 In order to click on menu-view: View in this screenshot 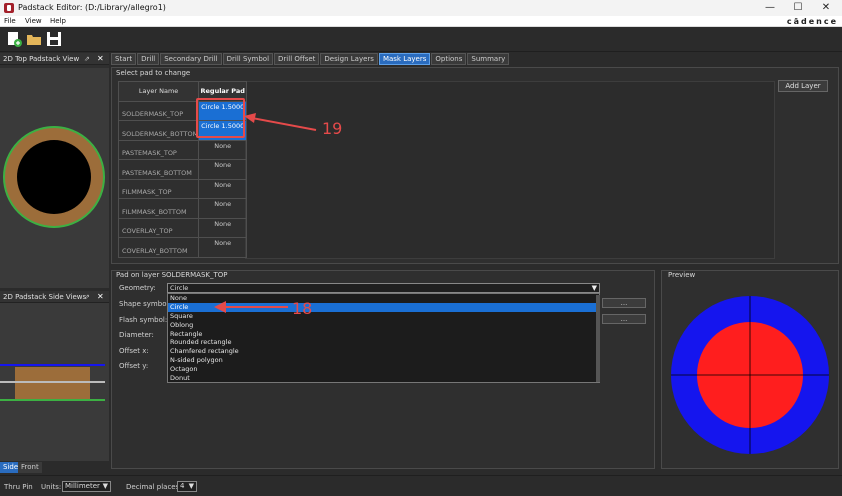, I will do `click(33, 21)`.